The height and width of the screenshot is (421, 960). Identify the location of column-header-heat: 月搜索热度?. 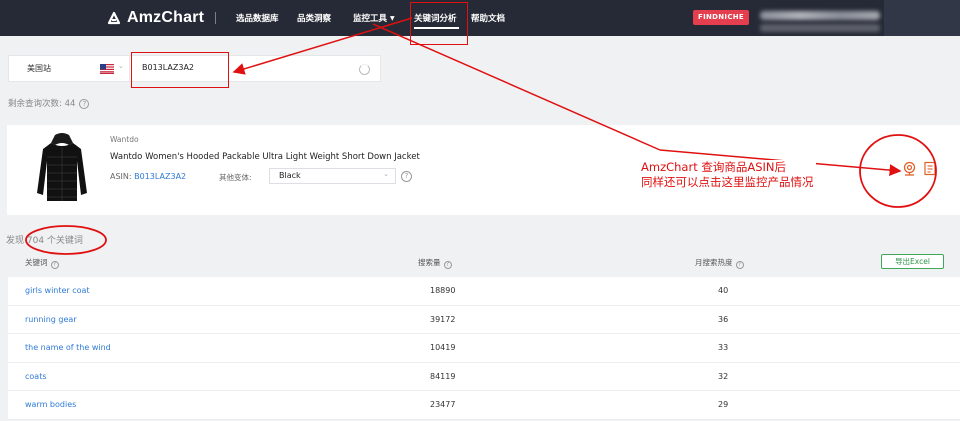
(719, 263).